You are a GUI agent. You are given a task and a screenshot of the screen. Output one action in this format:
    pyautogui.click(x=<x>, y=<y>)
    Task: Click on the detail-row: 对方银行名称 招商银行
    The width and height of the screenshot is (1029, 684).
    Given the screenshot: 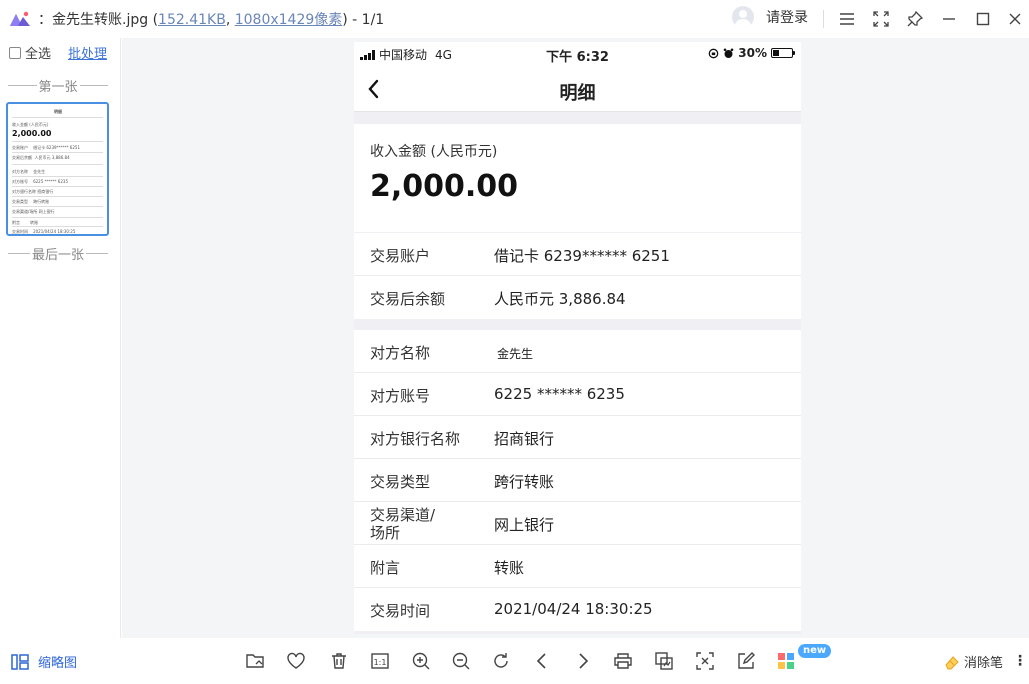 What is the action you would take?
    pyautogui.click(x=577, y=437)
    